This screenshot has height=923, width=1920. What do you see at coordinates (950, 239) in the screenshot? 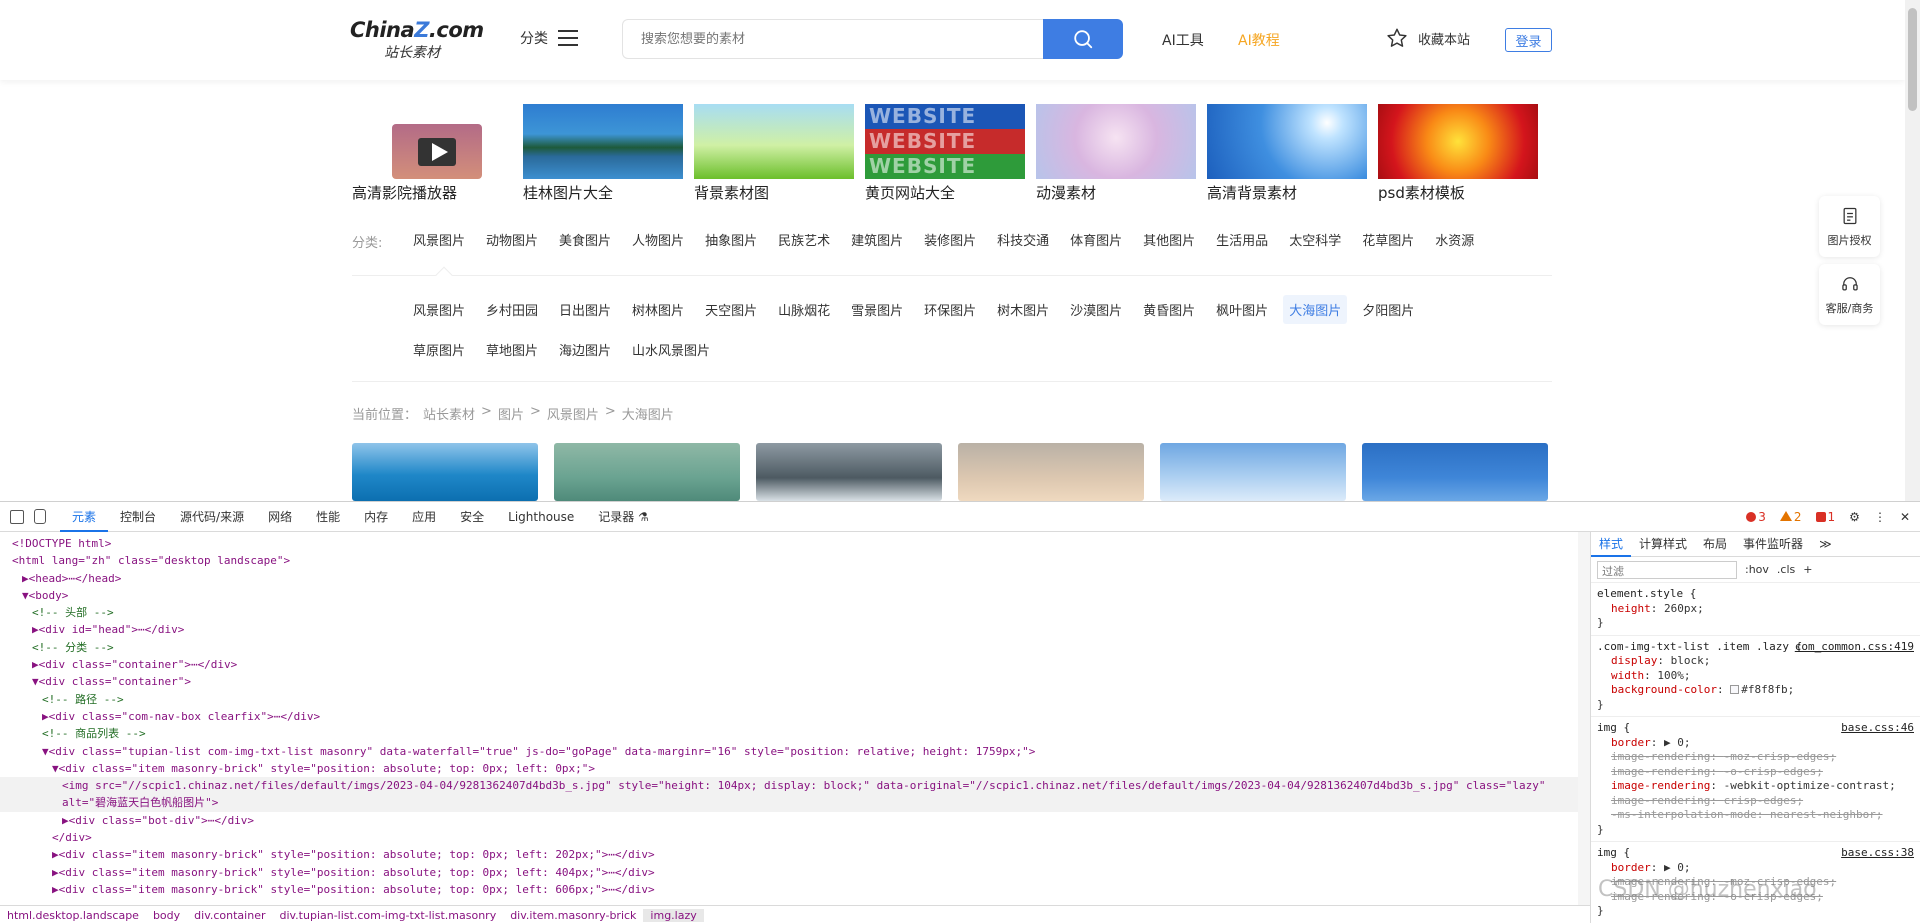
I see `category-item: 装修图片` at bounding box center [950, 239].